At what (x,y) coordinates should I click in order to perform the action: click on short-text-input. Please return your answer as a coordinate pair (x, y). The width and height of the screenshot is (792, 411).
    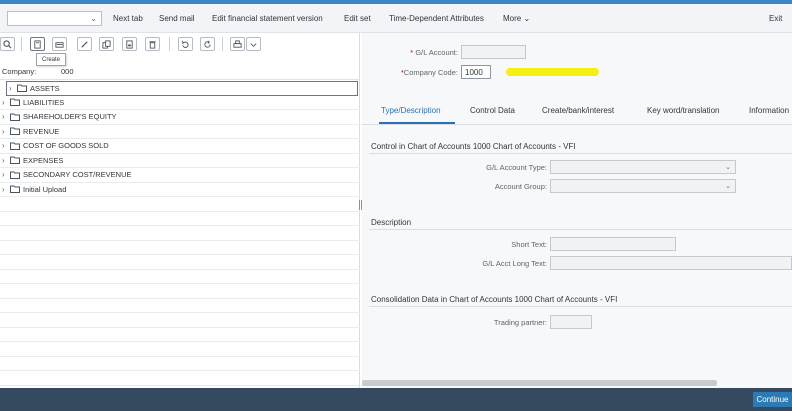
    Looking at the image, I should click on (613, 244).